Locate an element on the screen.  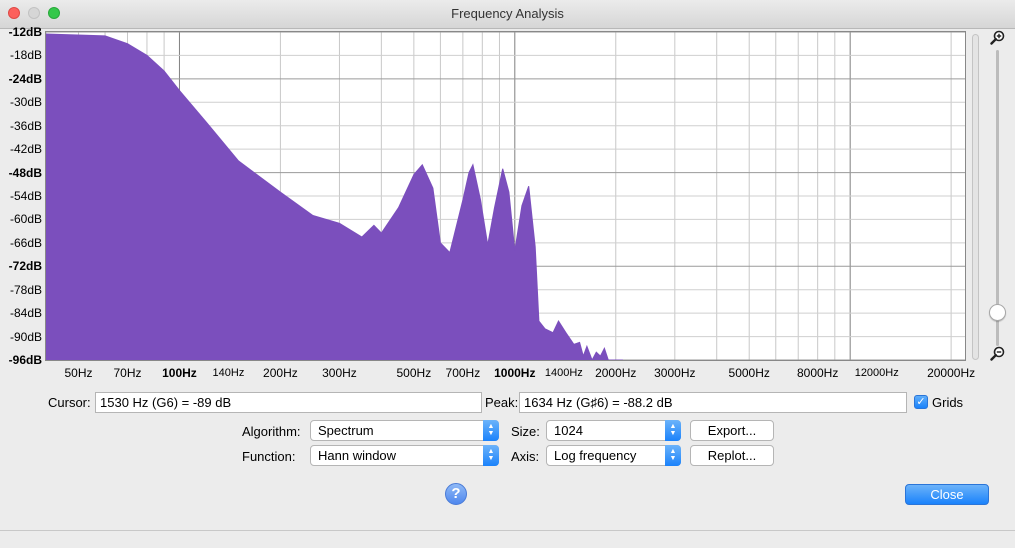
x-tick-label: 2000Hz is located at coordinates (616, 373).